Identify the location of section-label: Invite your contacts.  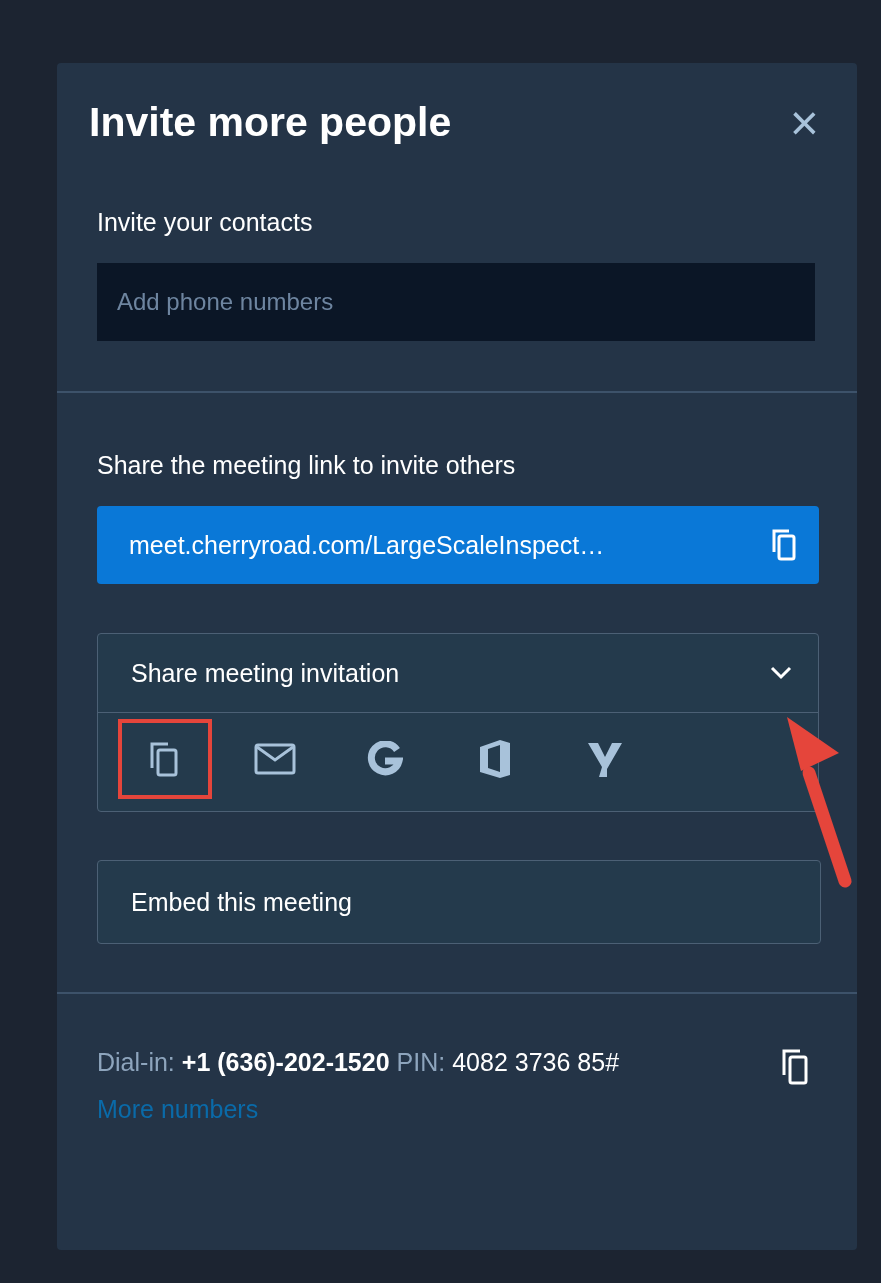
(205, 222).